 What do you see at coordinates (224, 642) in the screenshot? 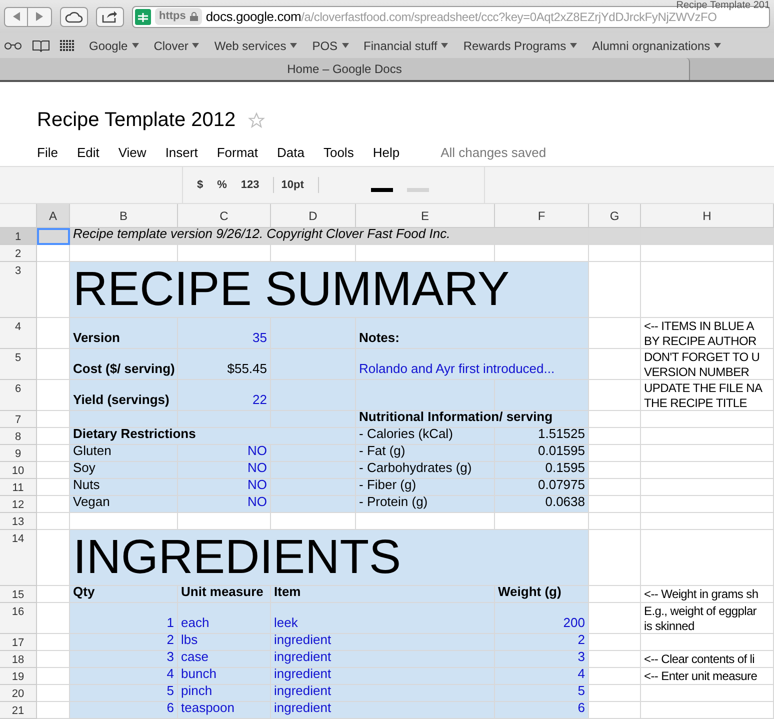
I see `table-cell: lbs` at bounding box center [224, 642].